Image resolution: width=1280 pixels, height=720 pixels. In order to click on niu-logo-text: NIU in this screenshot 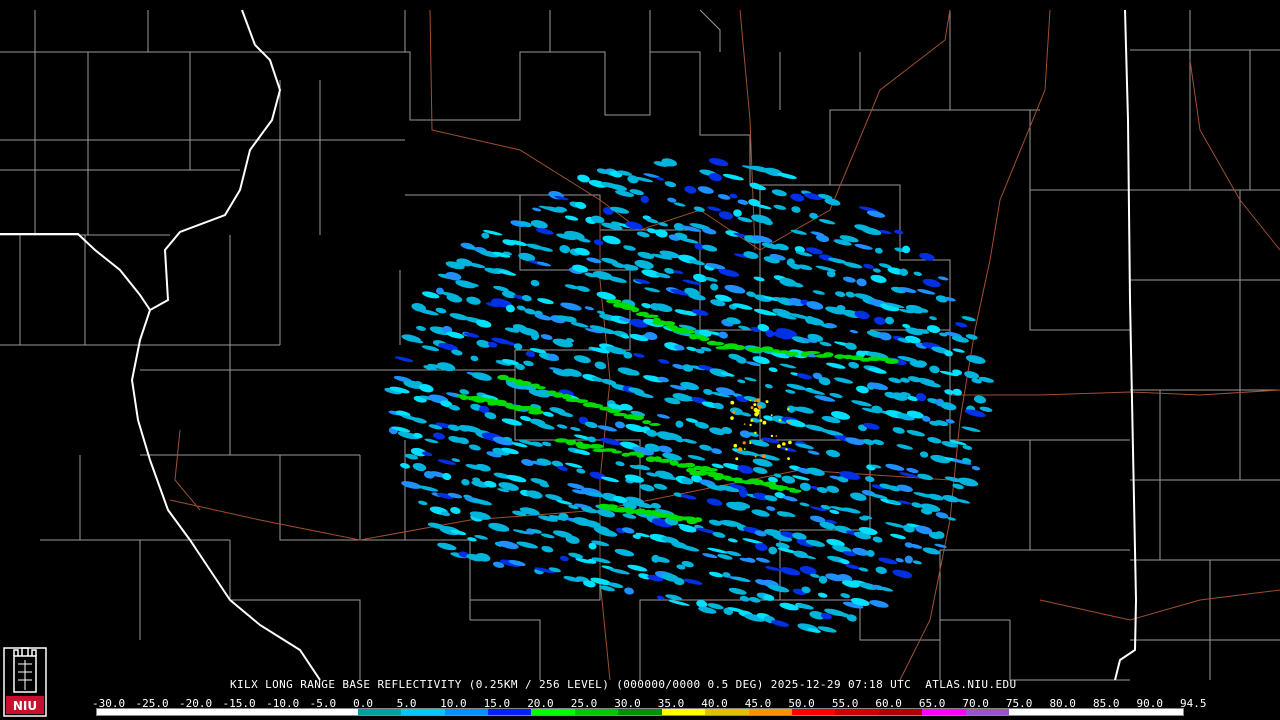, I will do `click(25, 706)`.